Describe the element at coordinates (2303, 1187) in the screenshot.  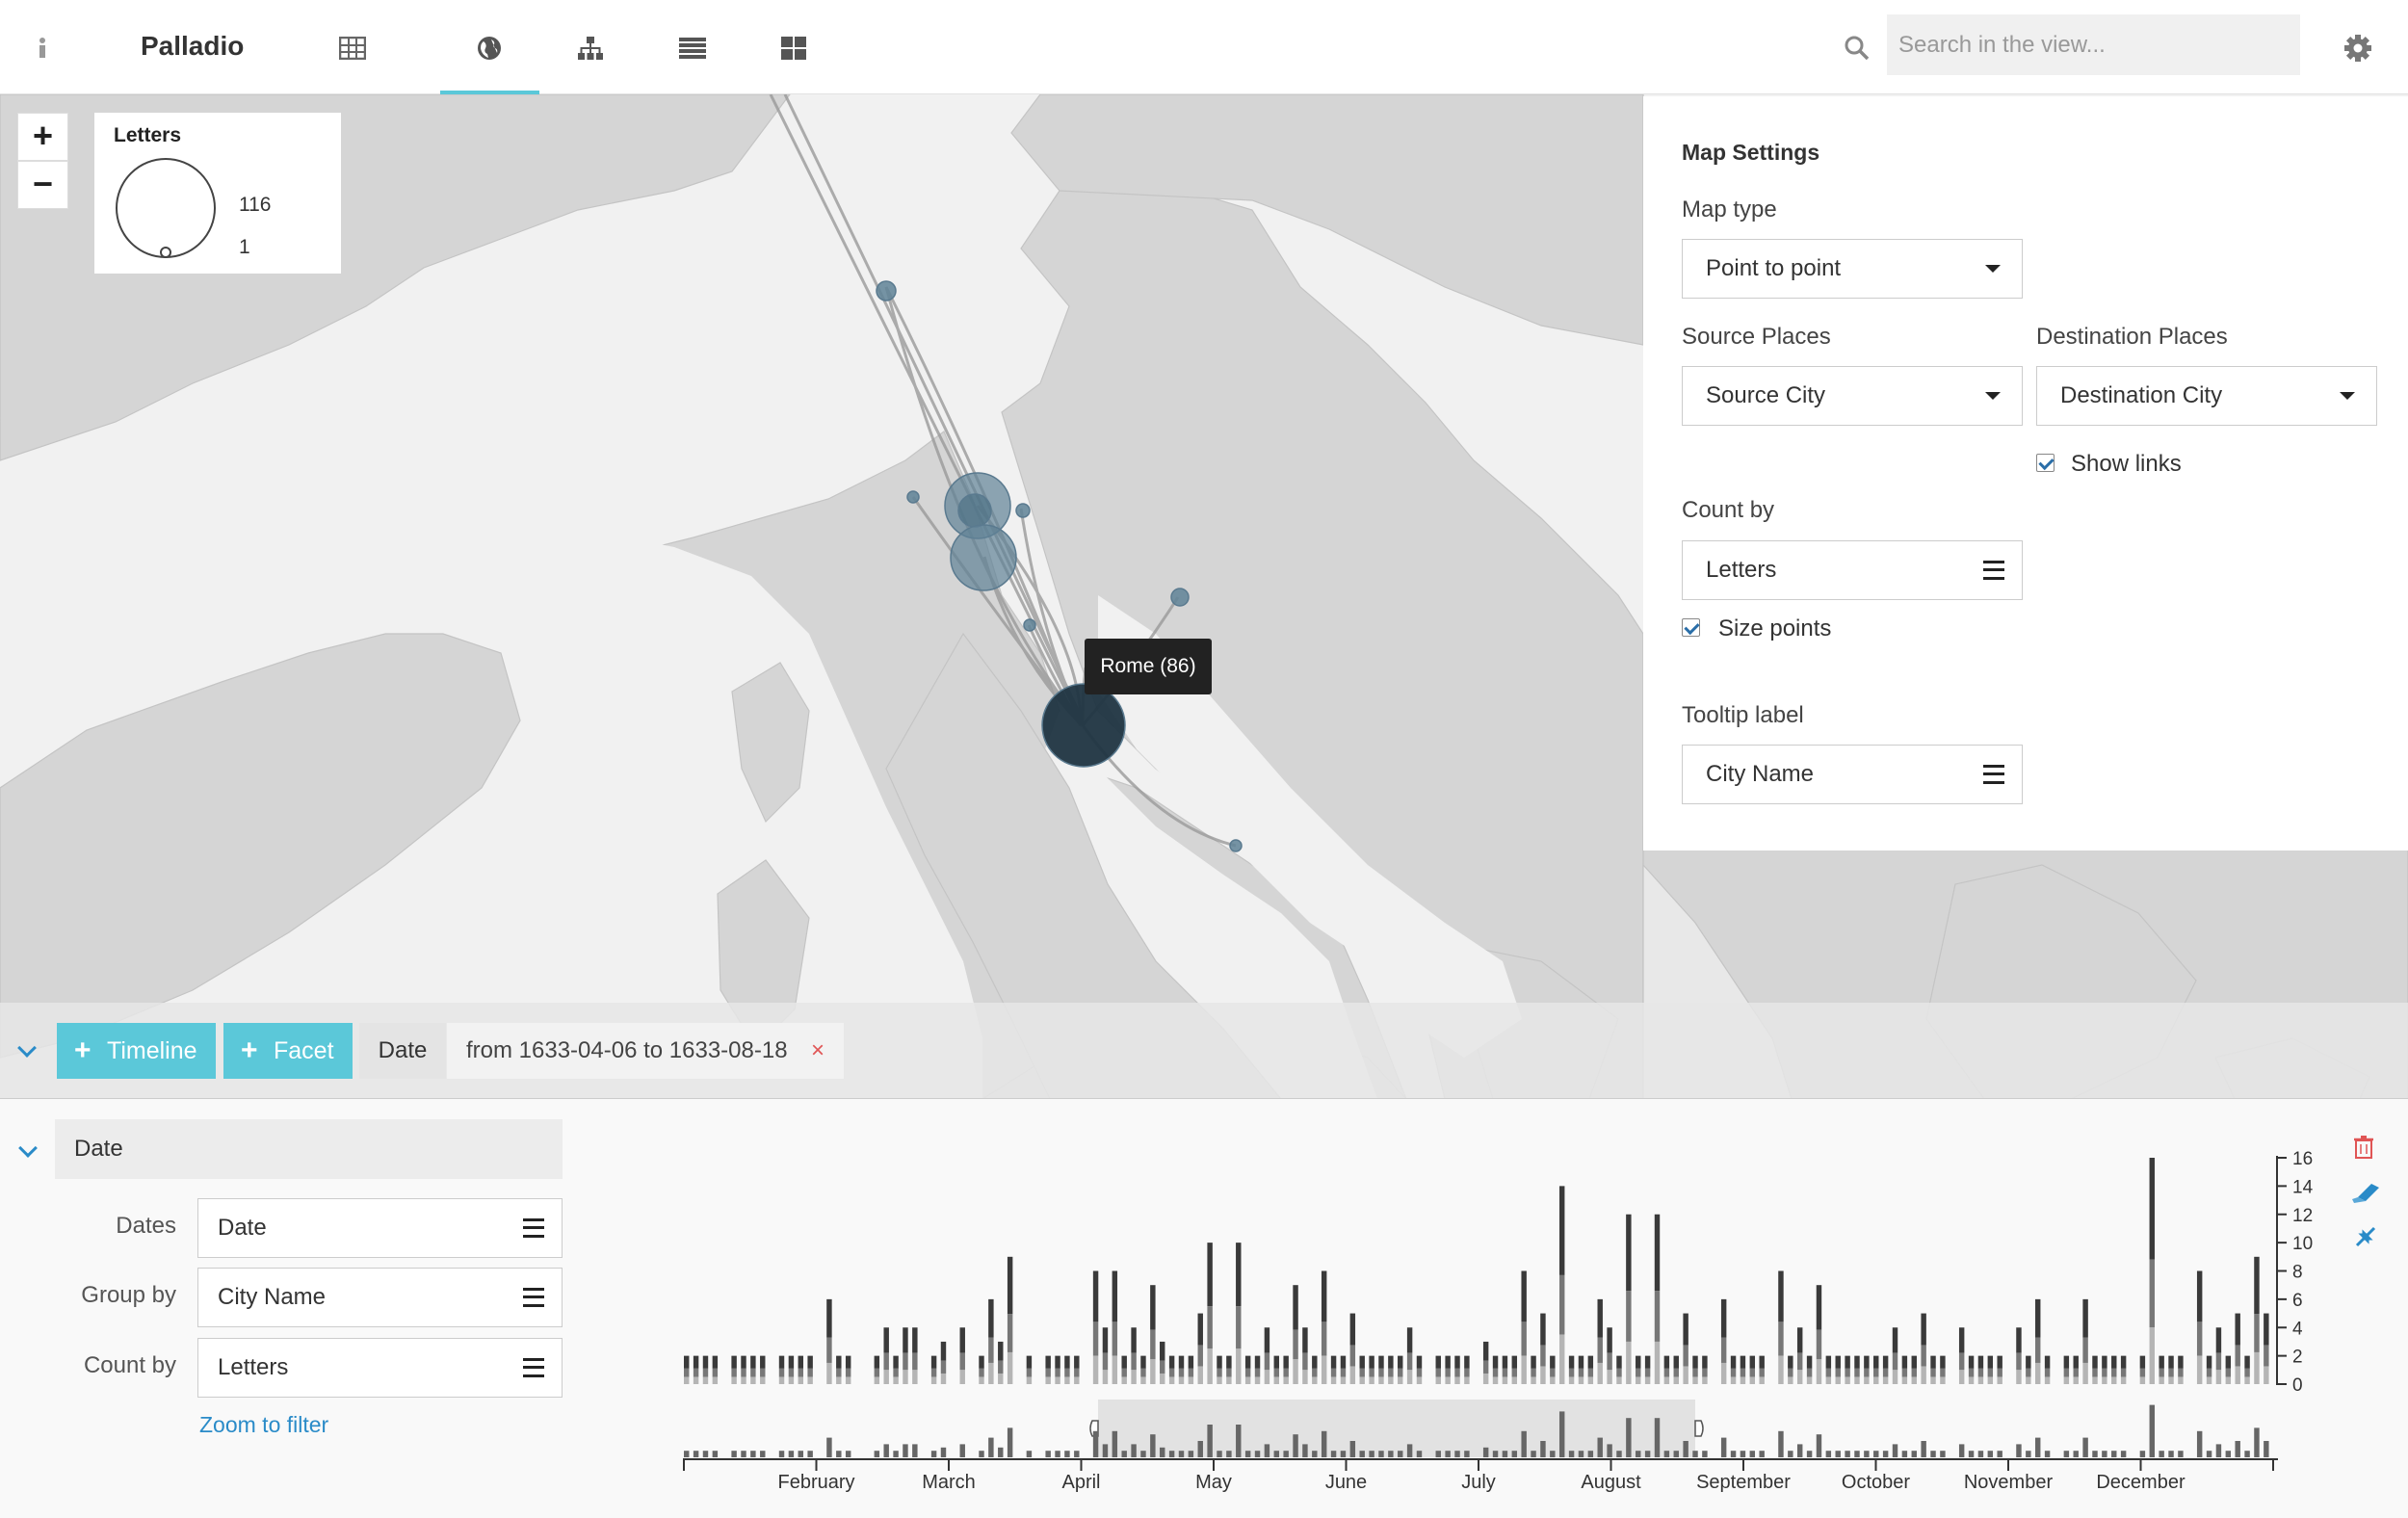
I see `y-tick-label: 14` at that location.